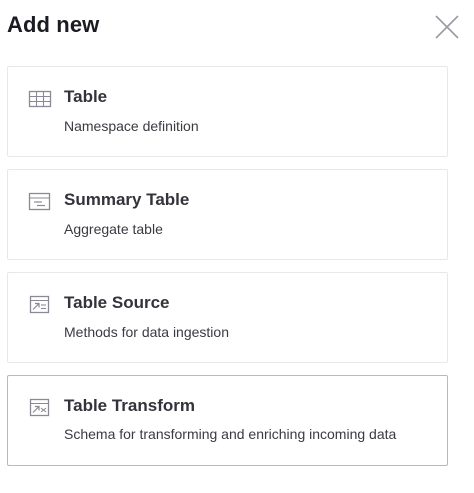  What do you see at coordinates (53, 24) in the screenshot?
I see `dialog-title: Add new` at bounding box center [53, 24].